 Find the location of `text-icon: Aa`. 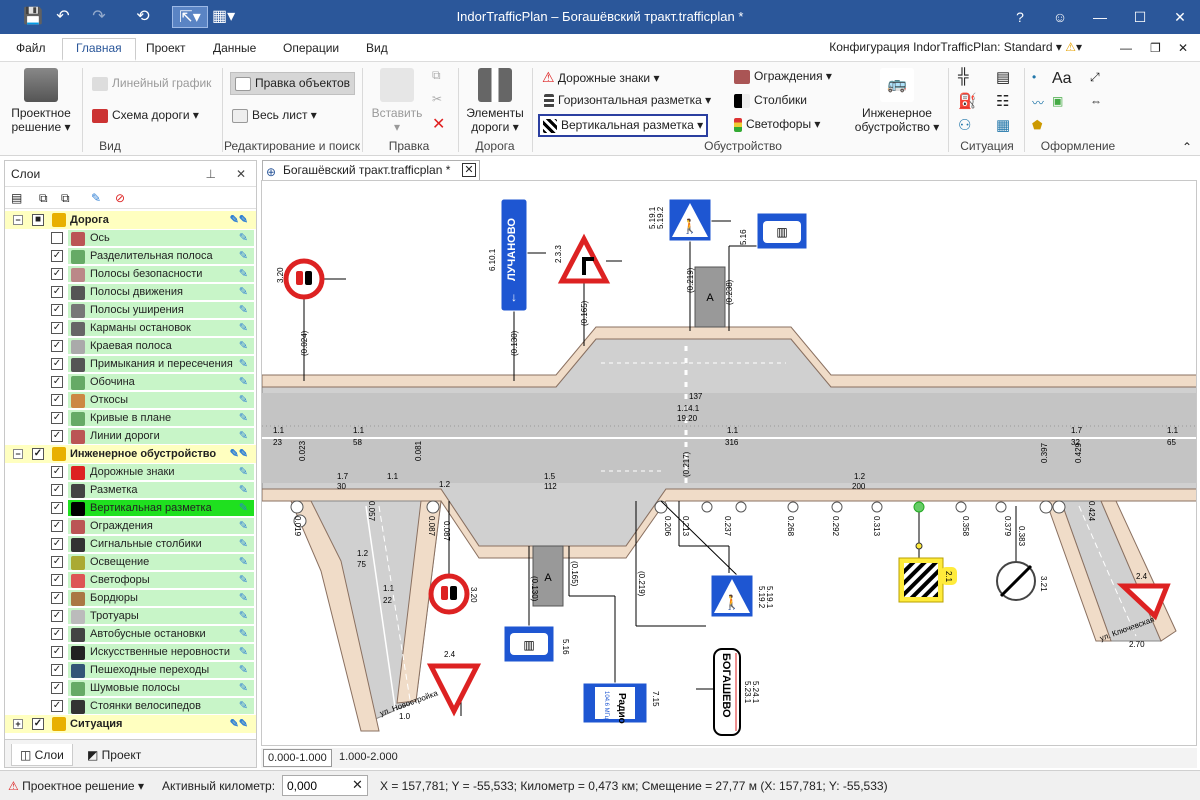

text-icon: Aa is located at coordinates (1062, 79).